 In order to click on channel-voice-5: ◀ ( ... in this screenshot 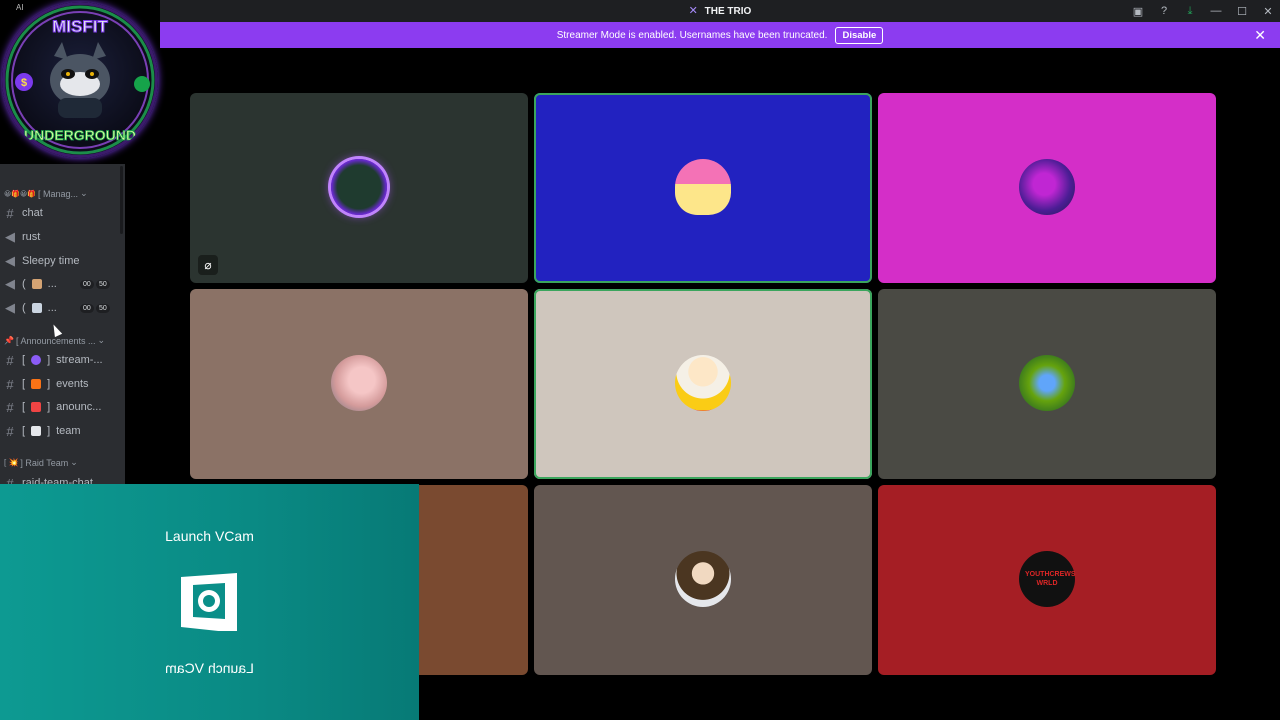, I will do `click(30, 308)`.